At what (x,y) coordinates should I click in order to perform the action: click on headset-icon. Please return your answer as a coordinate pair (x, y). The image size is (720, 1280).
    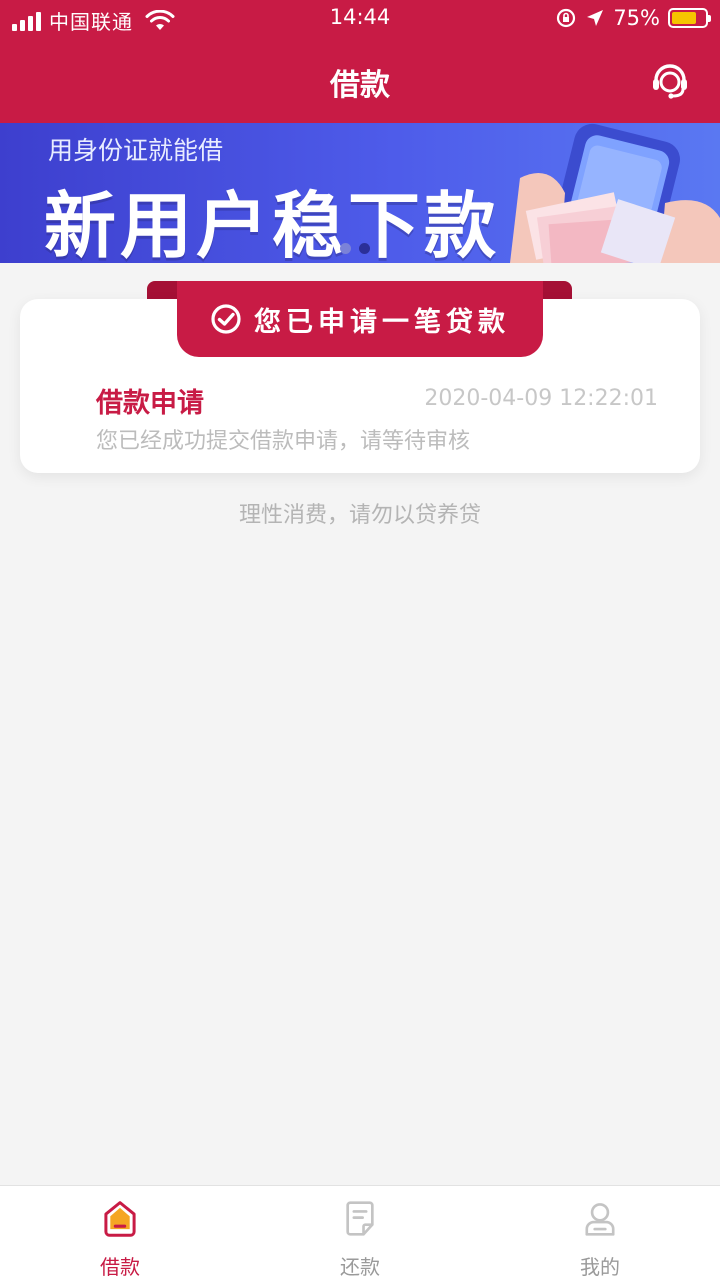
    Looking at the image, I should click on (670, 82).